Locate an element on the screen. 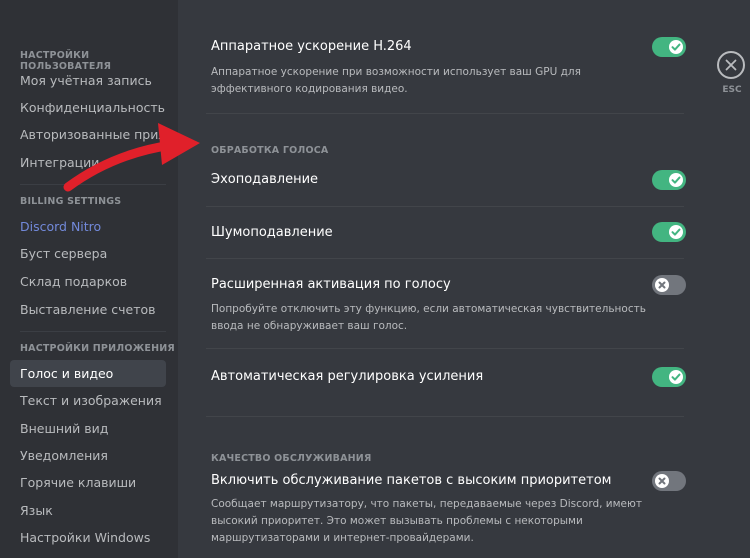 The image size is (750, 558). close-button is located at coordinates (731, 65).